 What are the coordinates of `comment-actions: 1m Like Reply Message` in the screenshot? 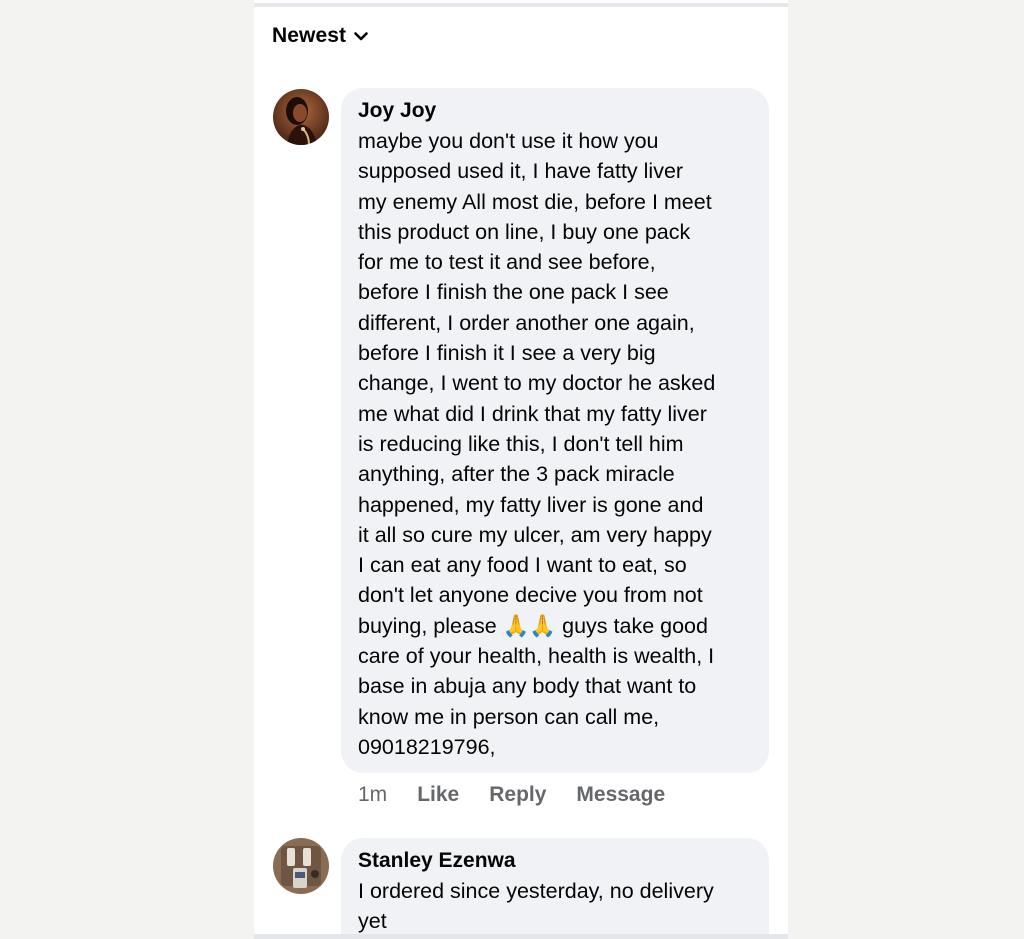 It's located at (526, 795).